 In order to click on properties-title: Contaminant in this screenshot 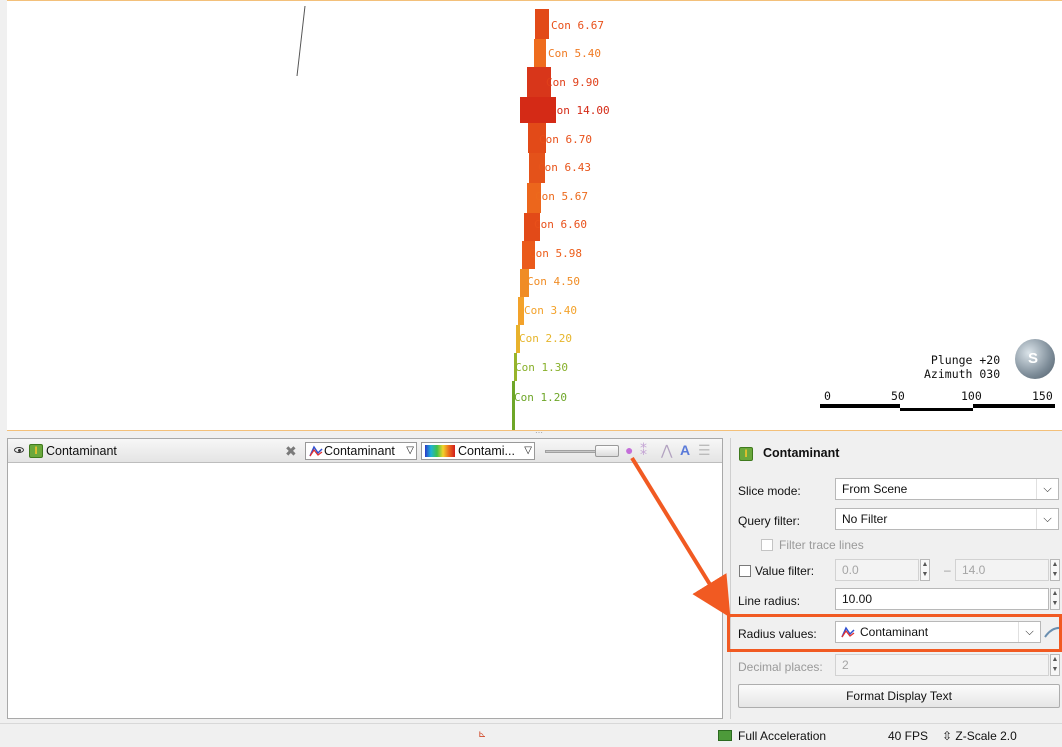, I will do `click(801, 453)`.